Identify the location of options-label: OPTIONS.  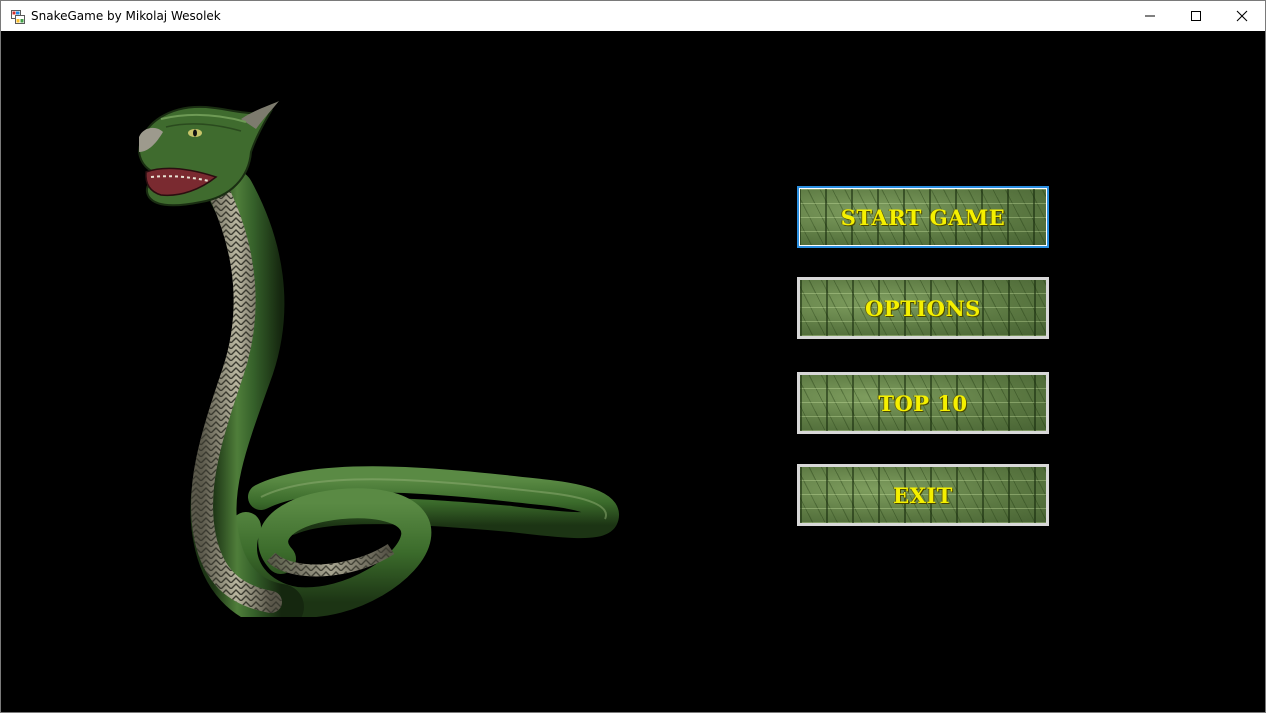
(923, 308).